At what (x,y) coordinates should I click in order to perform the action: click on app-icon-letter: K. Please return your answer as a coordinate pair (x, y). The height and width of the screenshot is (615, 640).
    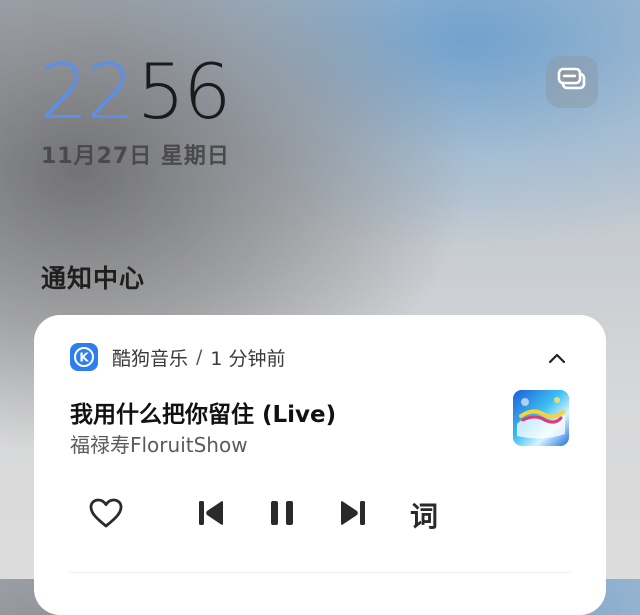
    Looking at the image, I should click on (84, 358).